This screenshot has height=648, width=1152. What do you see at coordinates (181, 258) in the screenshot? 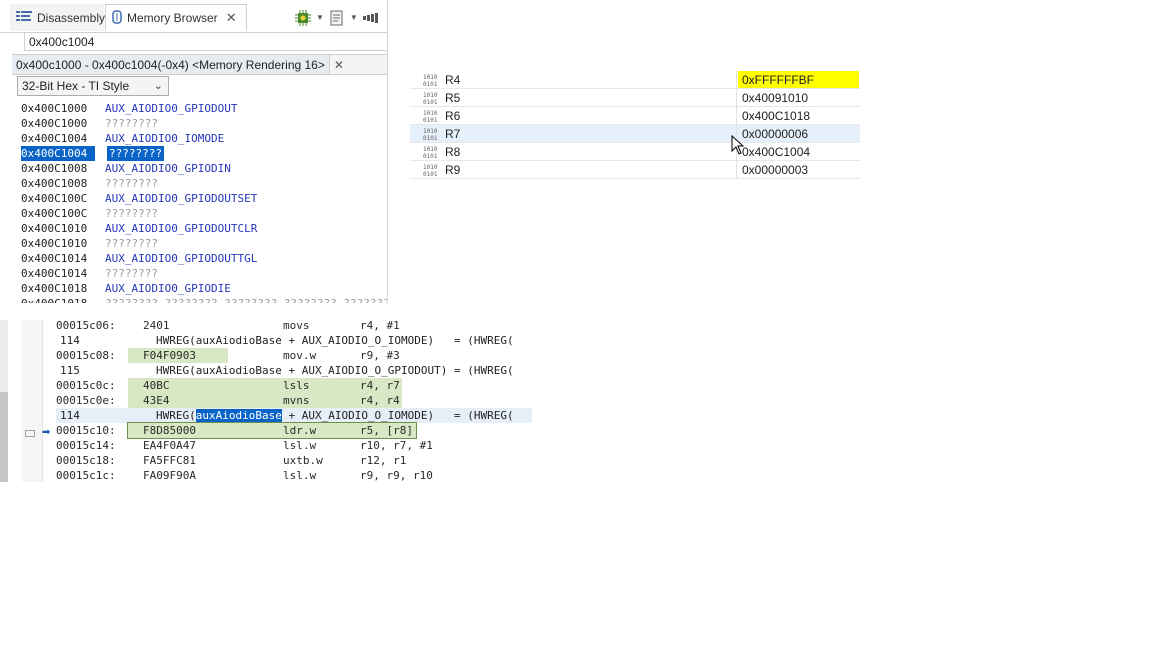
I see `memory-symbol: AUX_AIODIO0_GPIODOUTTGL` at bounding box center [181, 258].